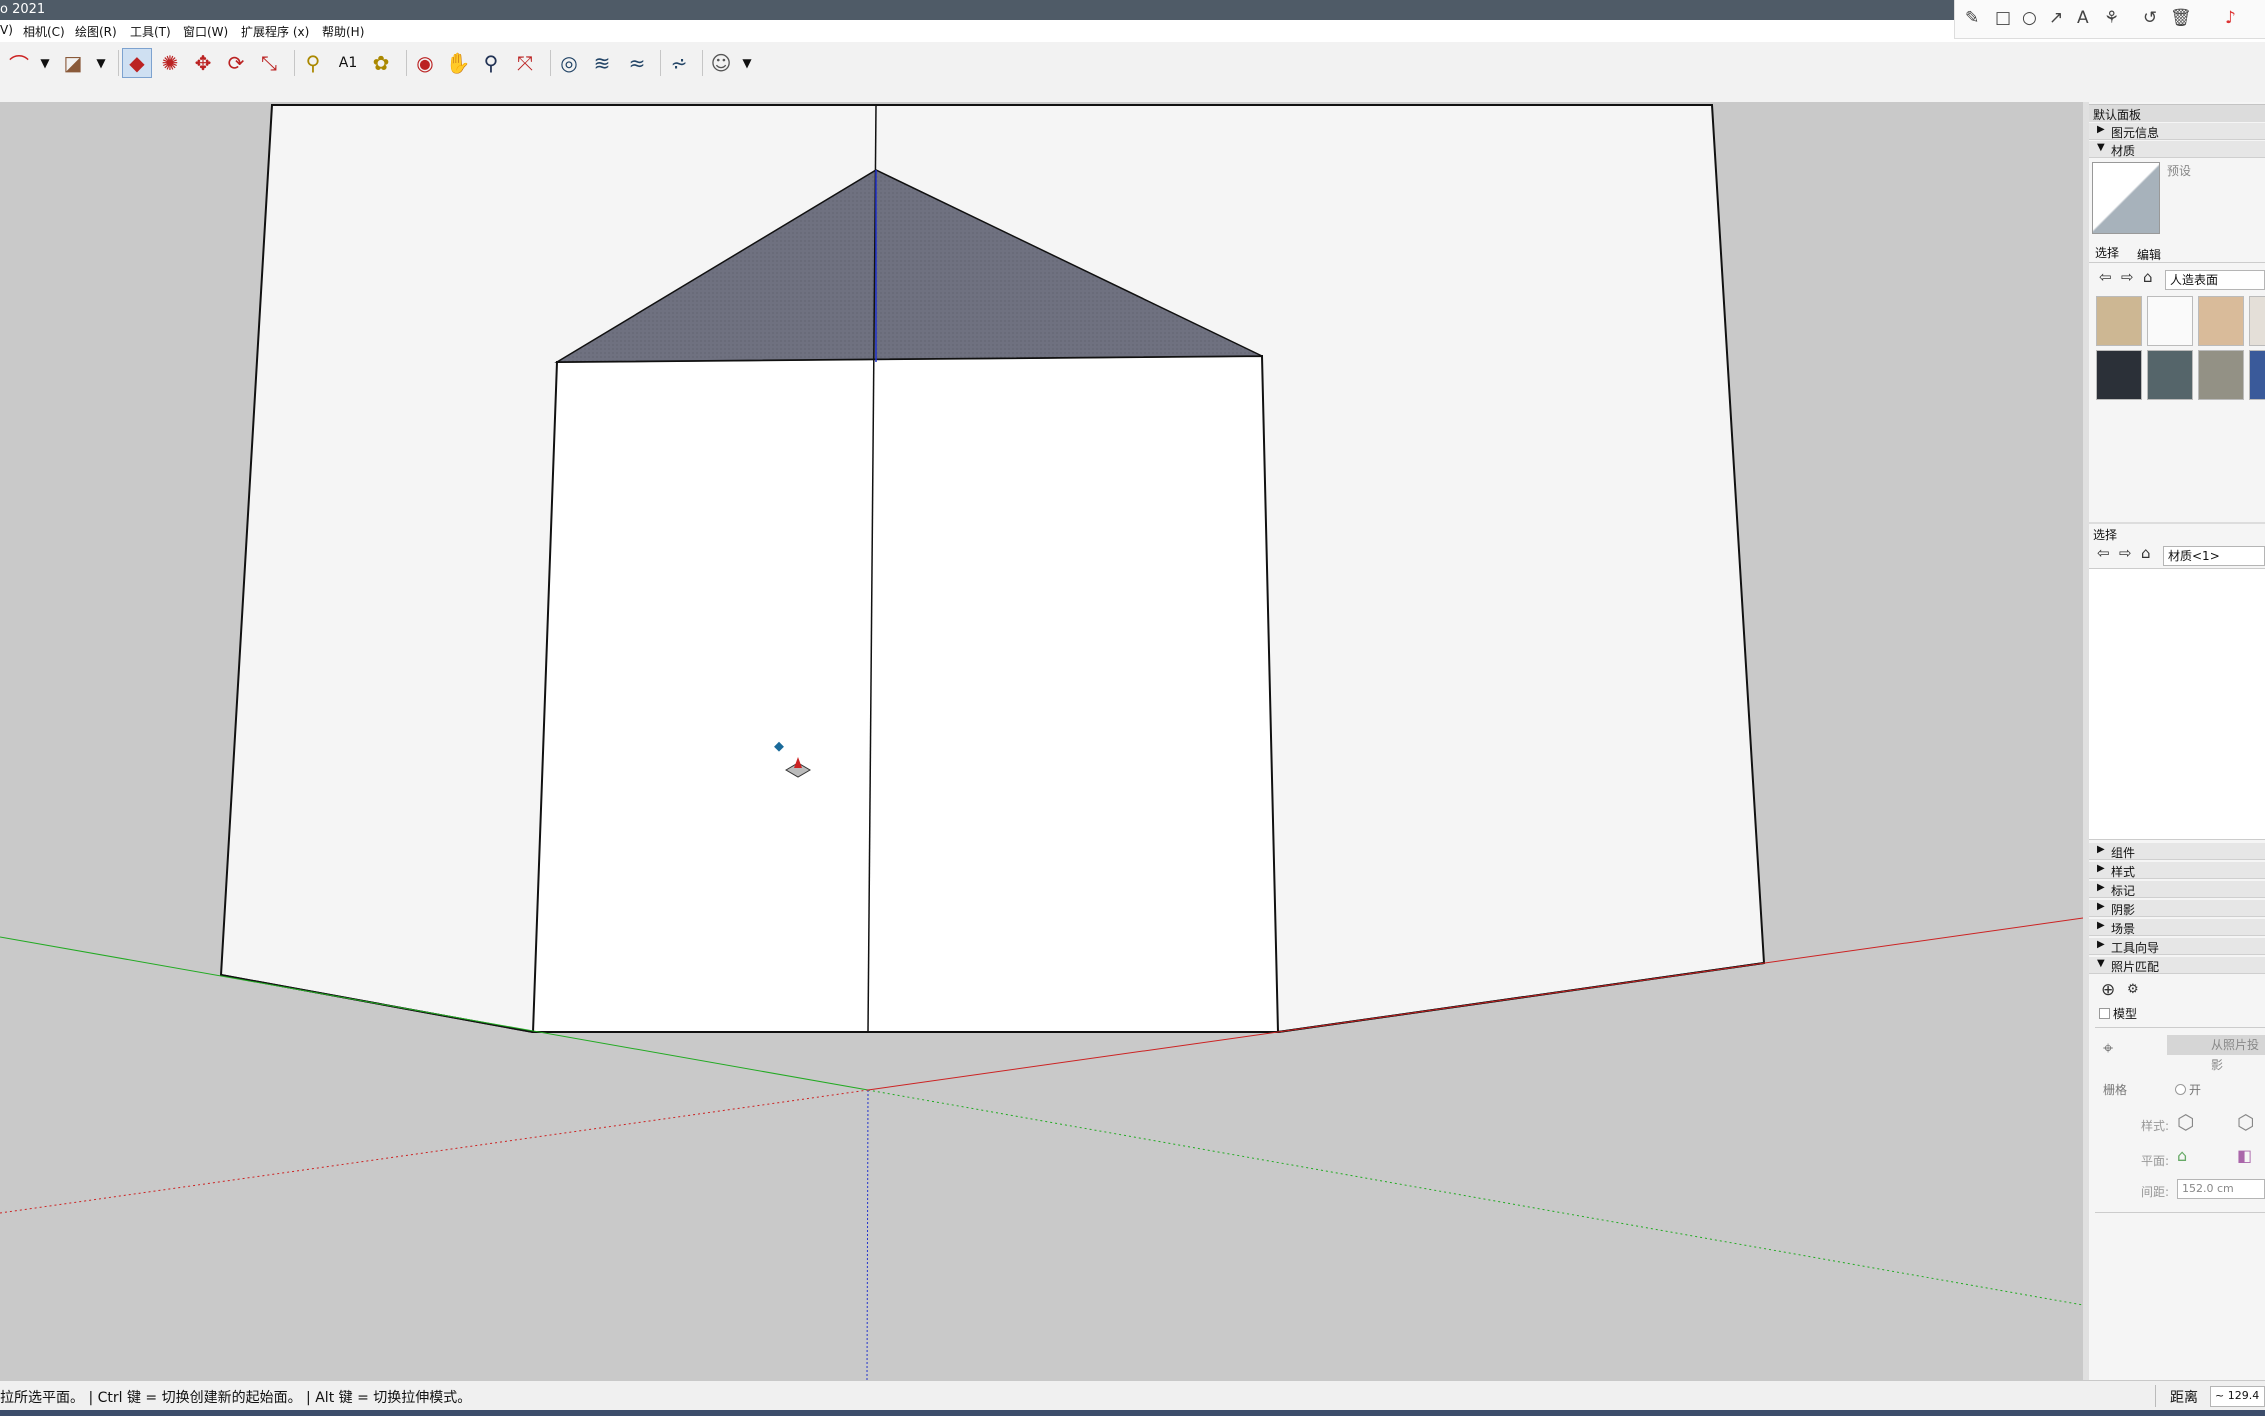 This screenshot has width=2265, height=1416. What do you see at coordinates (2083, 18) in the screenshot?
I see `text-icon: A` at bounding box center [2083, 18].